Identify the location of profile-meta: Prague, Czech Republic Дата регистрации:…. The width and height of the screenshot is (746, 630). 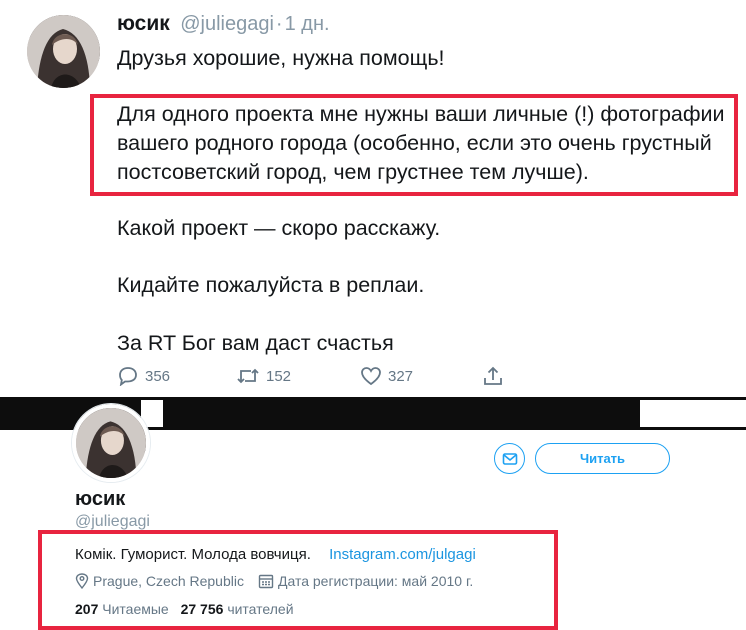
(274, 581).